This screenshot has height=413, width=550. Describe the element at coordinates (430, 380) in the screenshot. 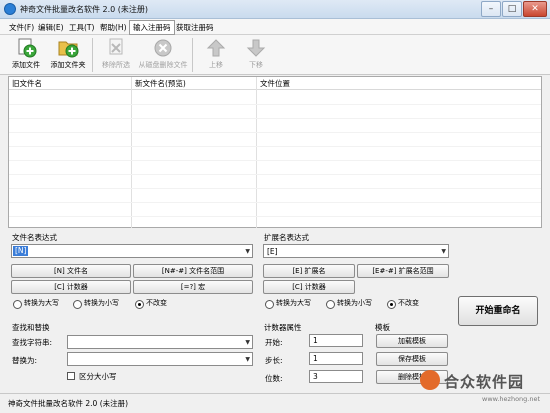

I see `watermark-icon` at that location.